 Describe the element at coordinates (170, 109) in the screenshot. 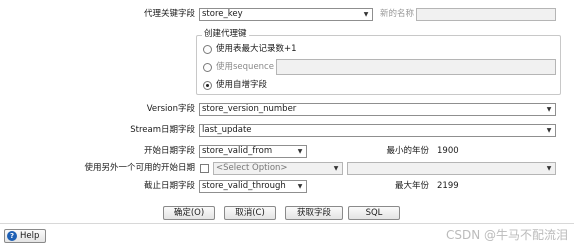

I see `version-label: Version字段` at that location.